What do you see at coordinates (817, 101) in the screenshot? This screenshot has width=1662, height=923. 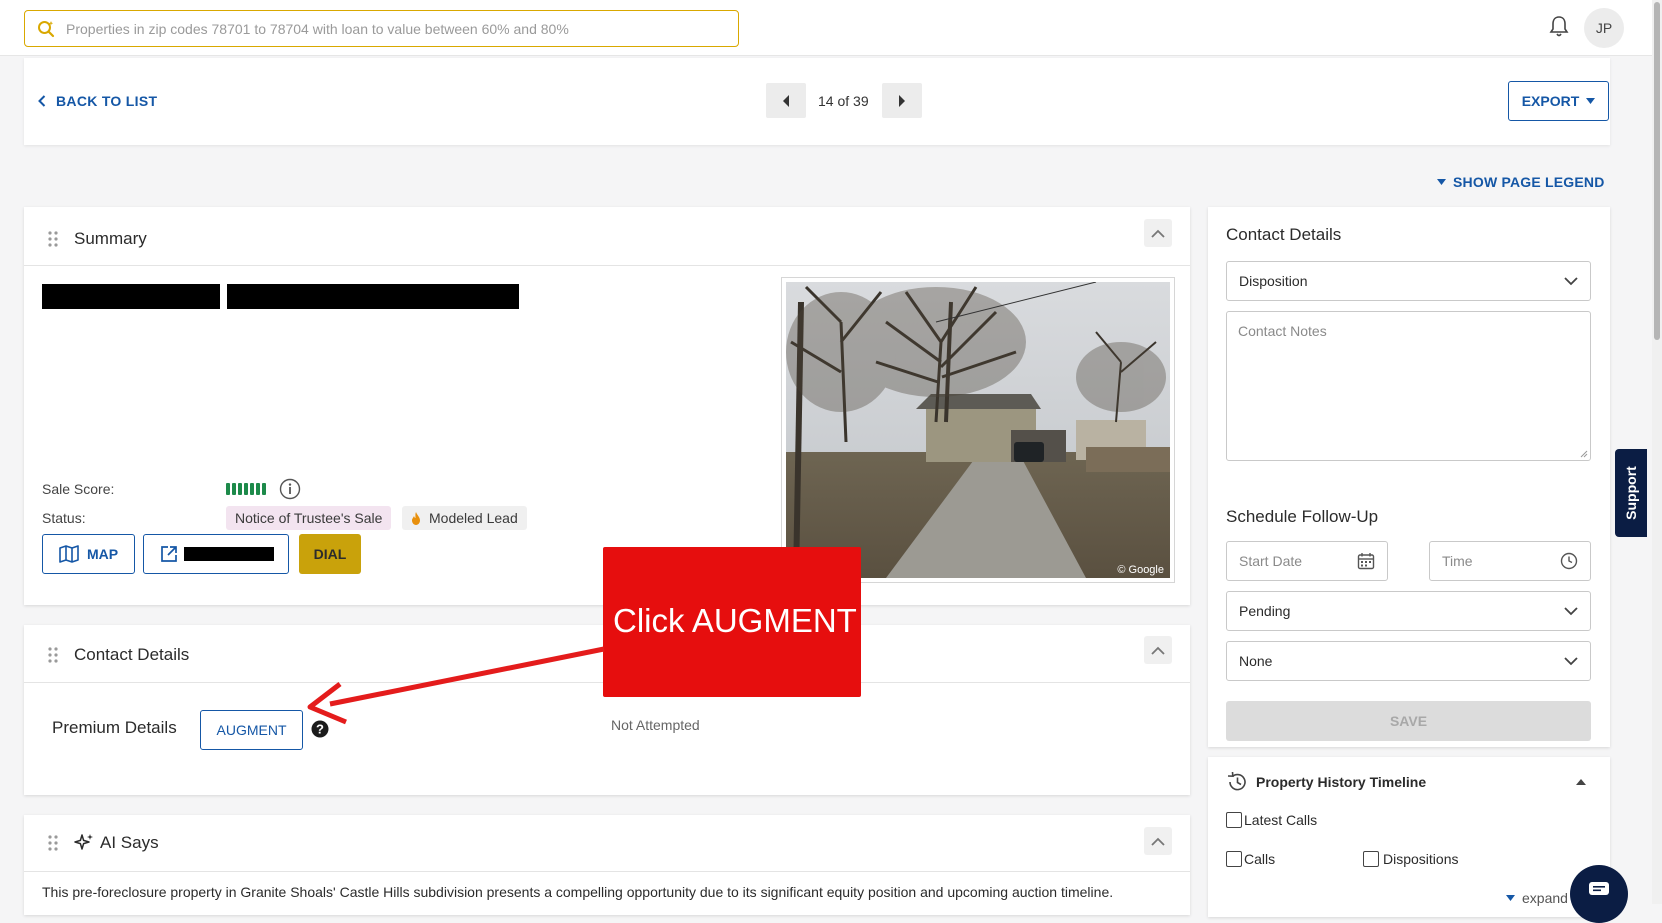 I see `record-navigation-bar` at bounding box center [817, 101].